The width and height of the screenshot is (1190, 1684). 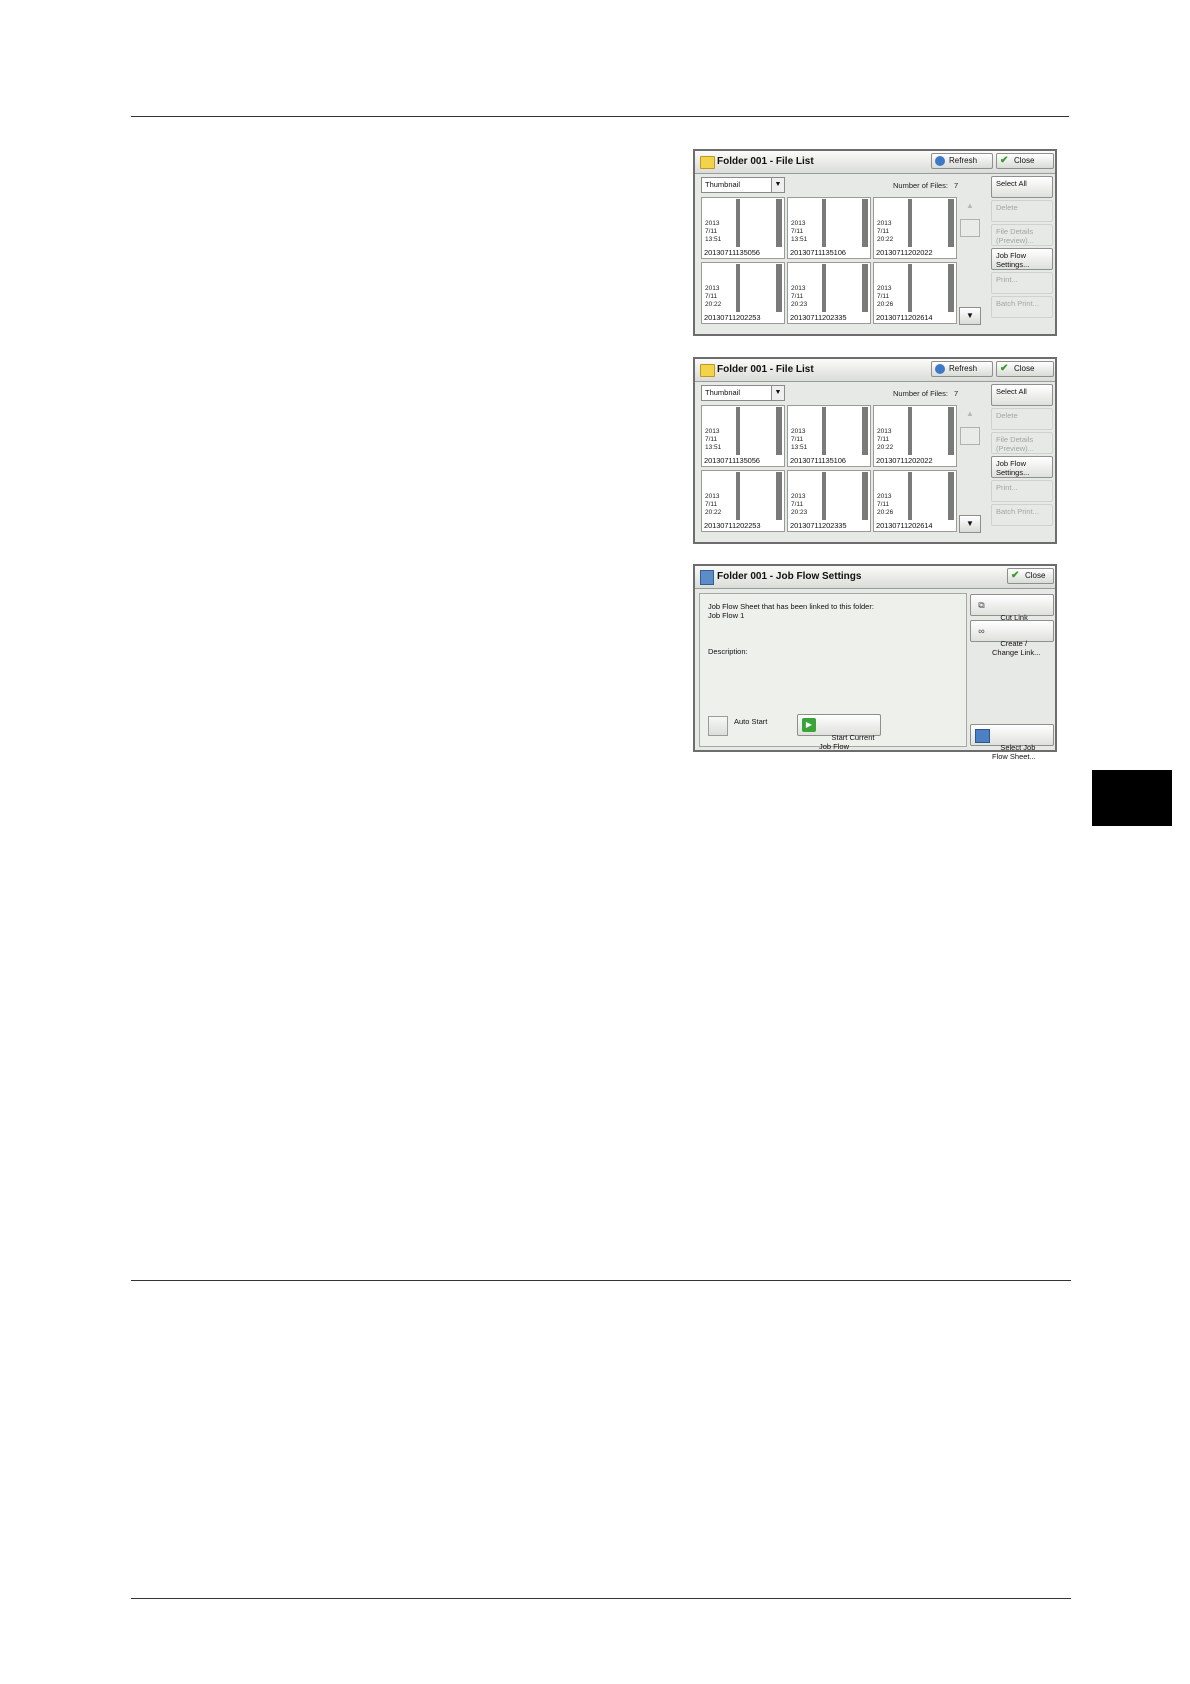 I want to click on cut-link-button: ⧉ Cut Link, so click(x=1012, y=608).